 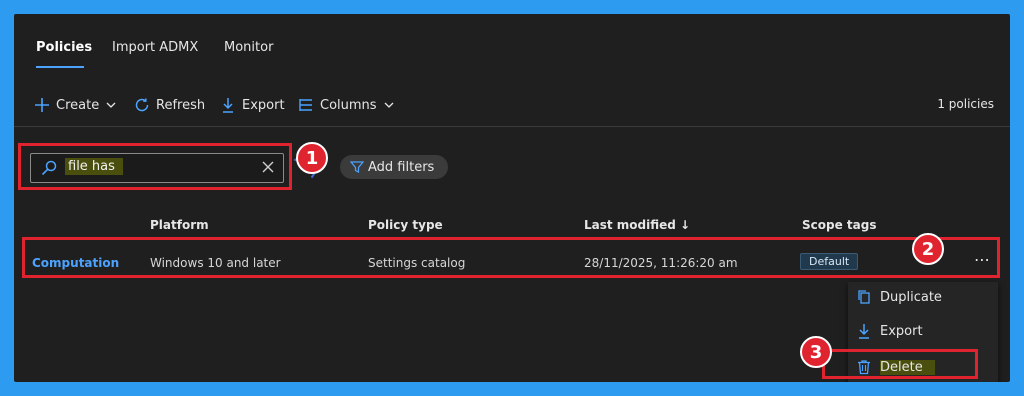 I want to click on annotation-box-delete, so click(x=900, y=364).